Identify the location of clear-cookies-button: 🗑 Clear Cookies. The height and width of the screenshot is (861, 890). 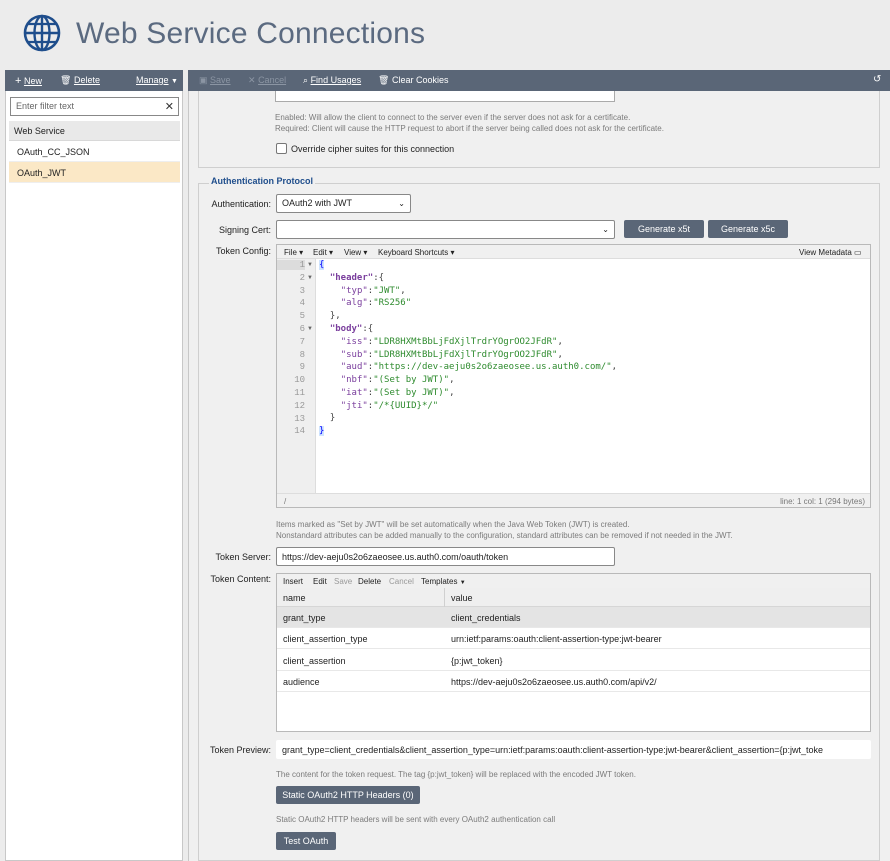
(413, 80).